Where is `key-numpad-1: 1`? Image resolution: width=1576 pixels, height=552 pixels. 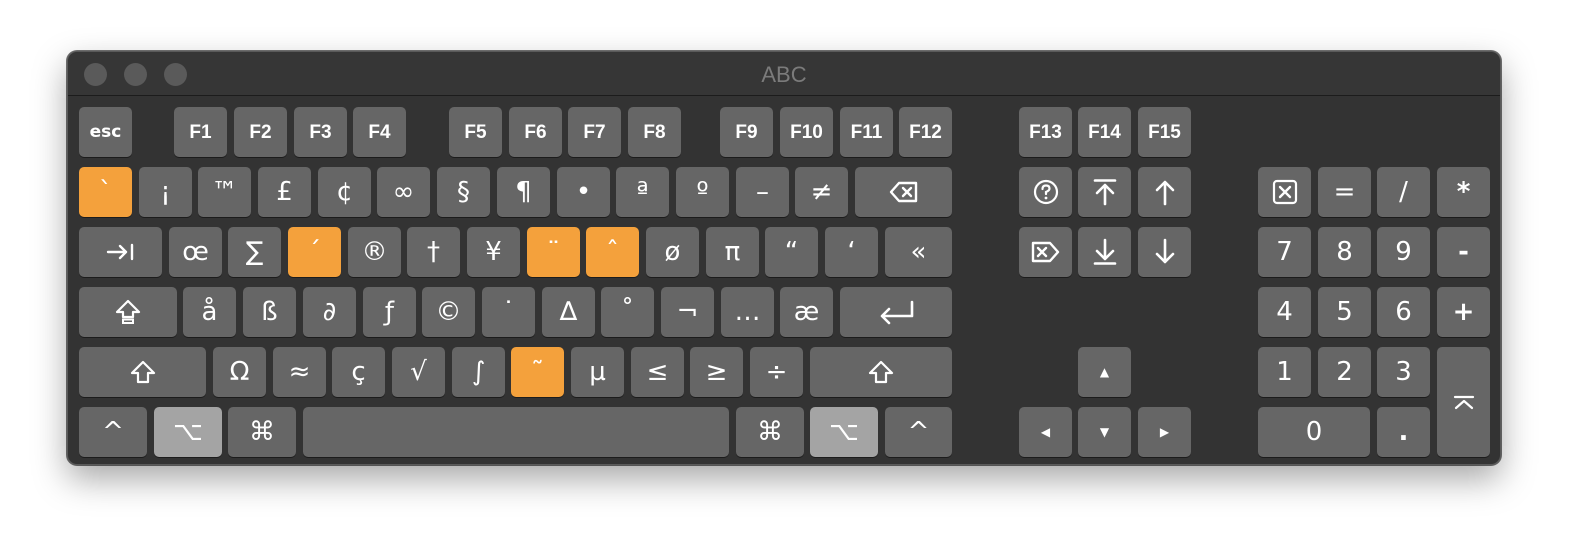 key-numpad-1: 1 is located at coordinates (1284, 372).